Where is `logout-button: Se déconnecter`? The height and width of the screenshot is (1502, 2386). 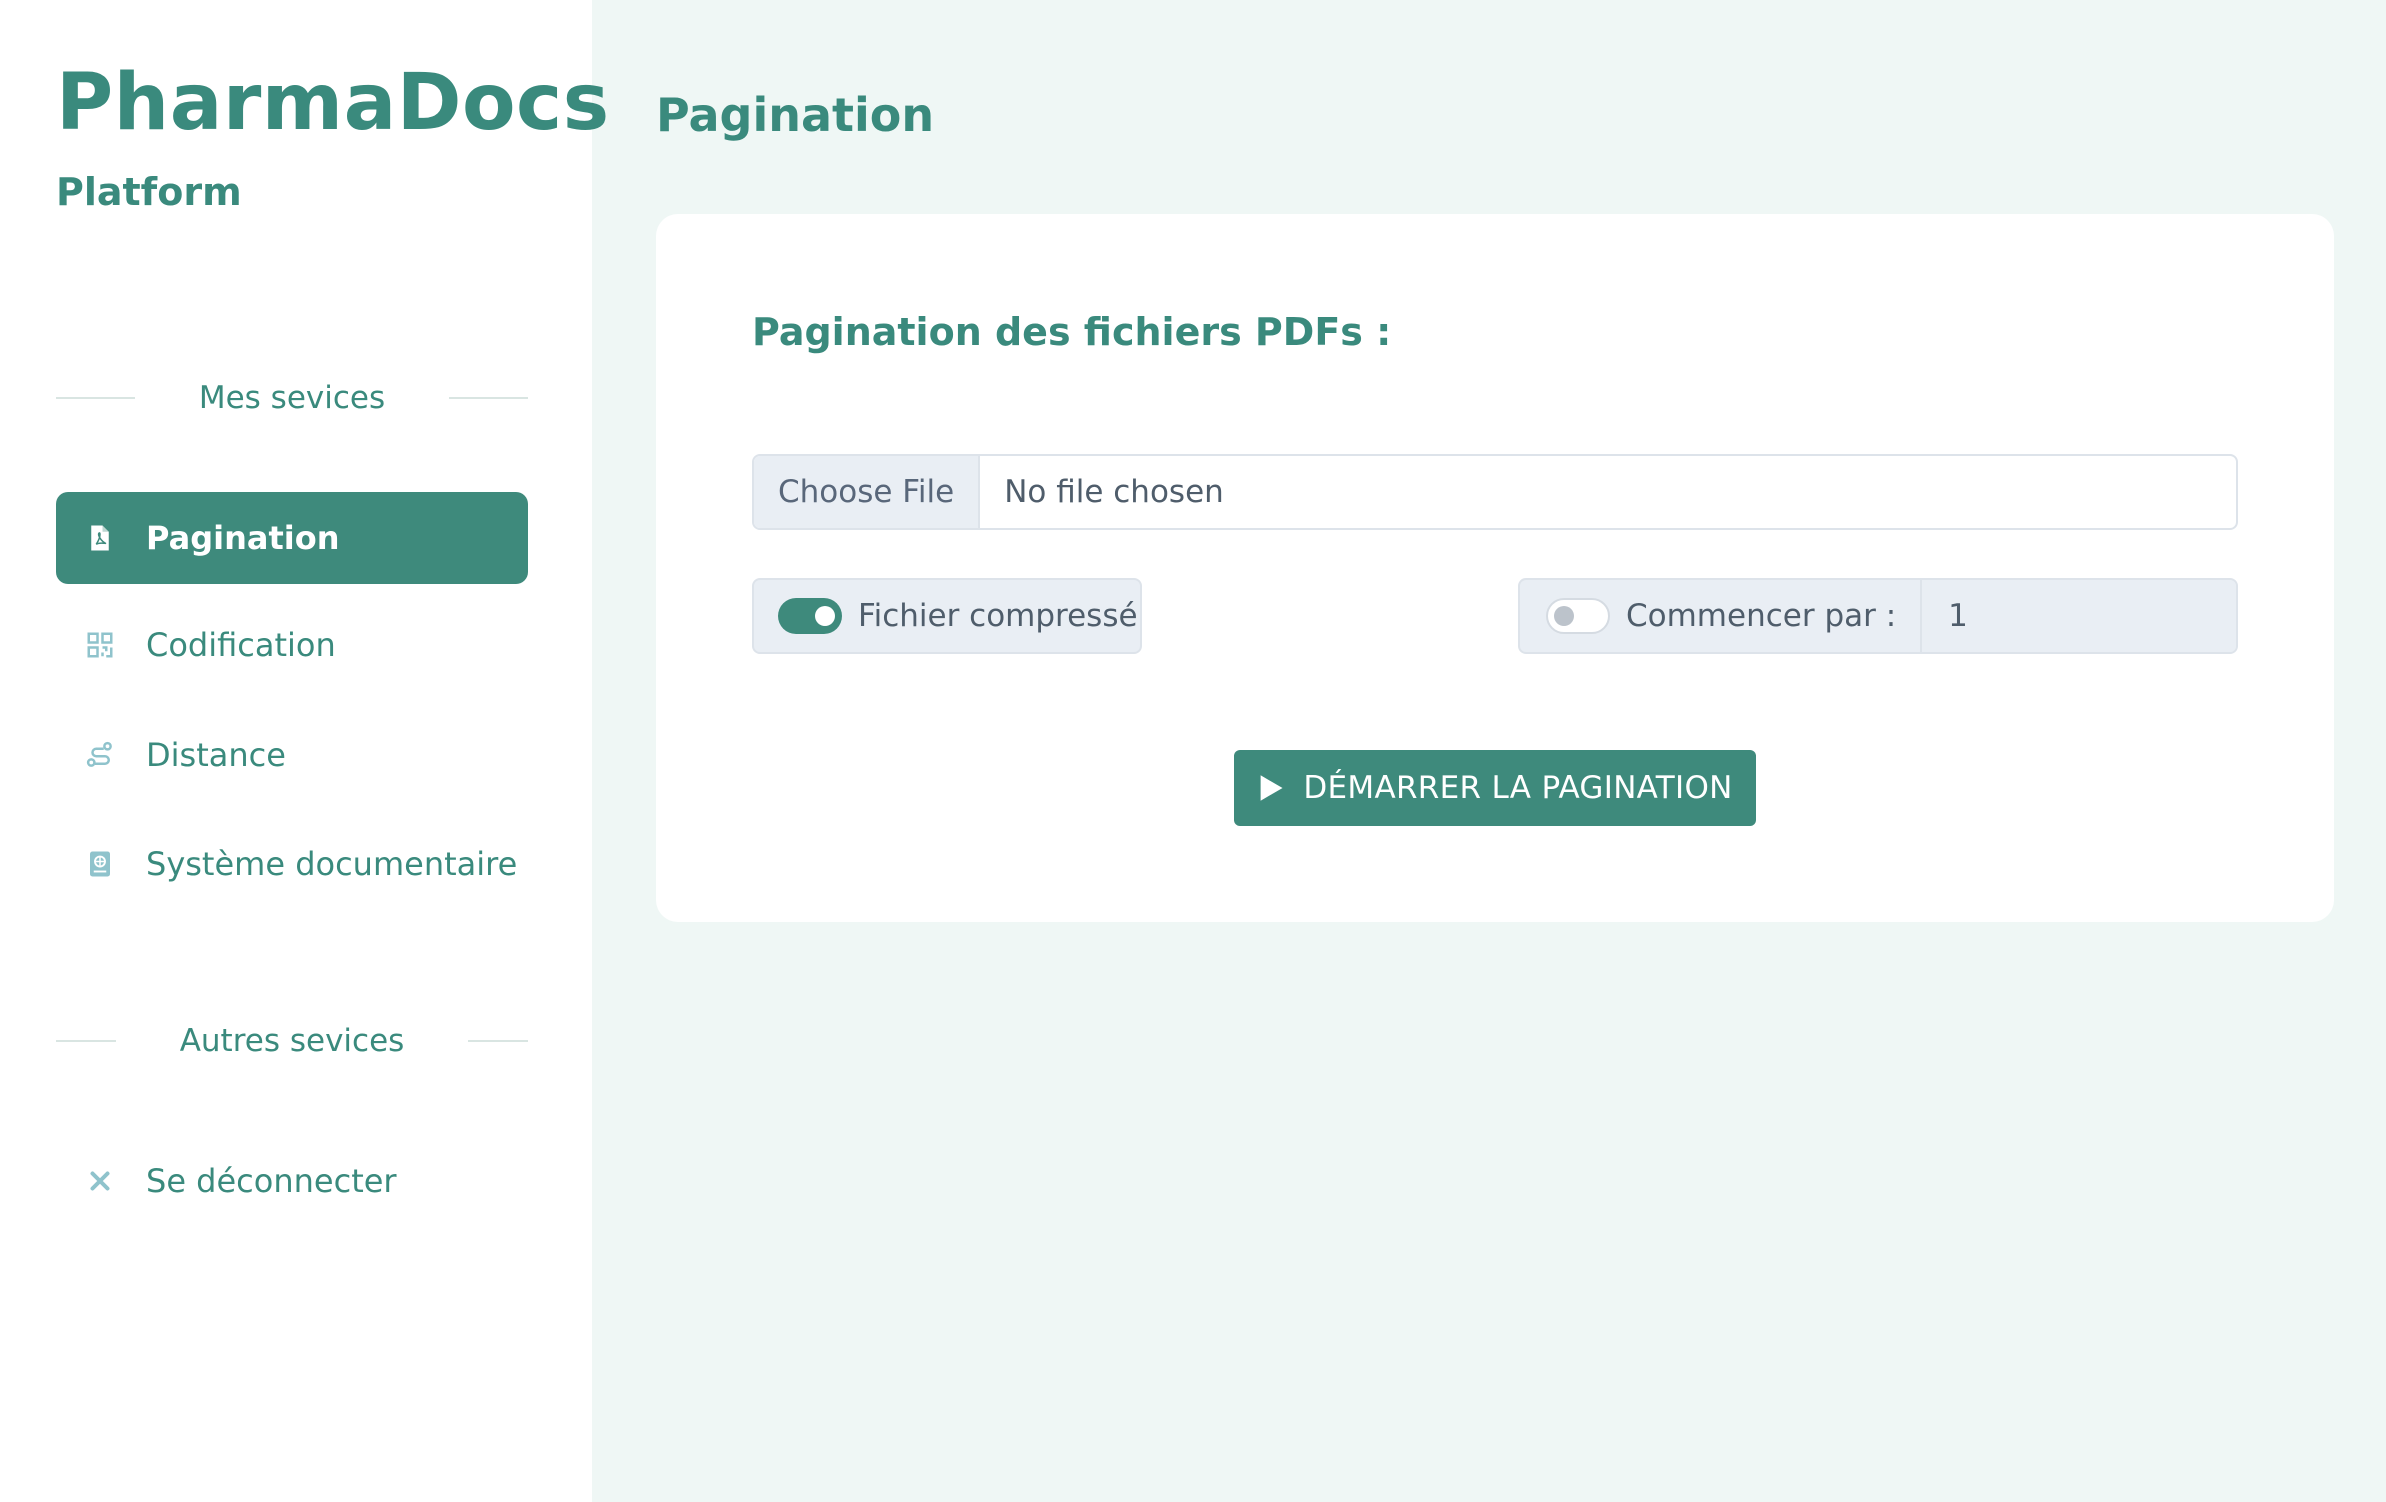
logout-button: Se déconnecter is located at coordinates (292, 1181).